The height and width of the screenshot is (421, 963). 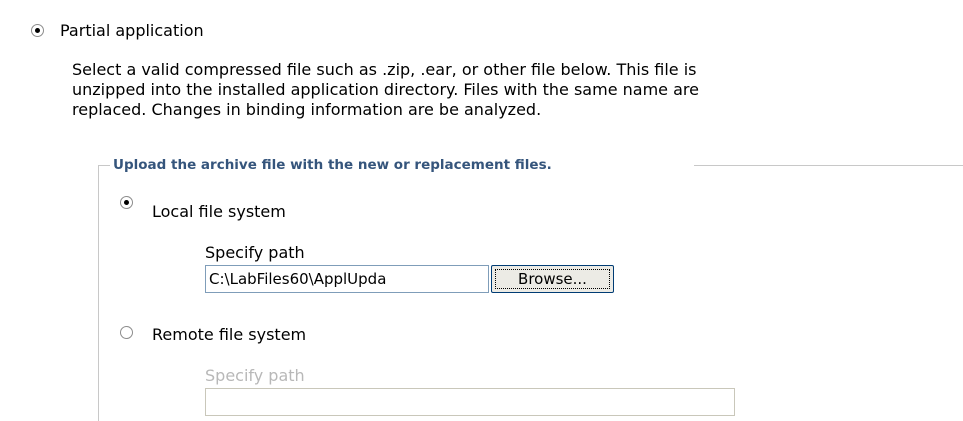 I want to click on upload-group-border, so click(x=98, y=293).